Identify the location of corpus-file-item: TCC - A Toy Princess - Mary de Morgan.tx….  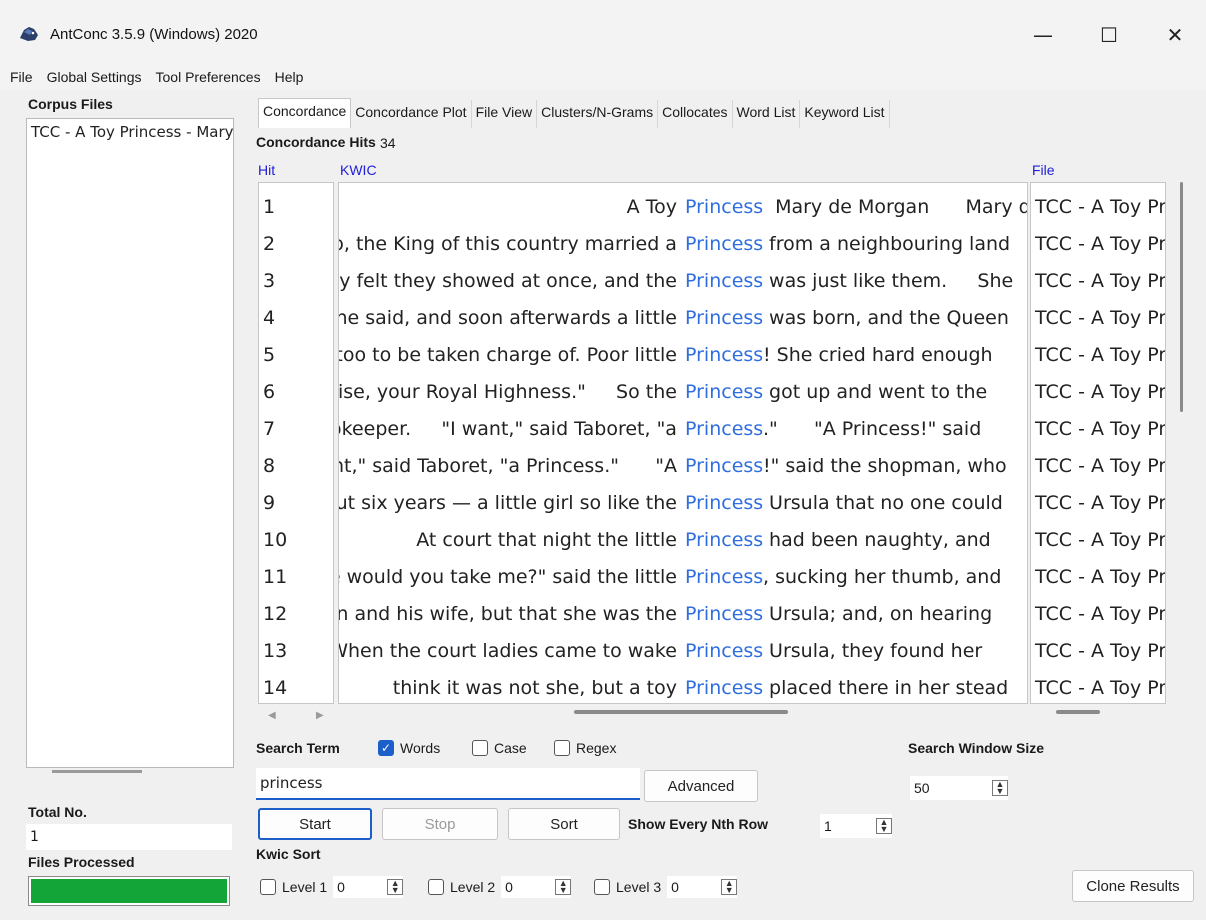
(132, 132).